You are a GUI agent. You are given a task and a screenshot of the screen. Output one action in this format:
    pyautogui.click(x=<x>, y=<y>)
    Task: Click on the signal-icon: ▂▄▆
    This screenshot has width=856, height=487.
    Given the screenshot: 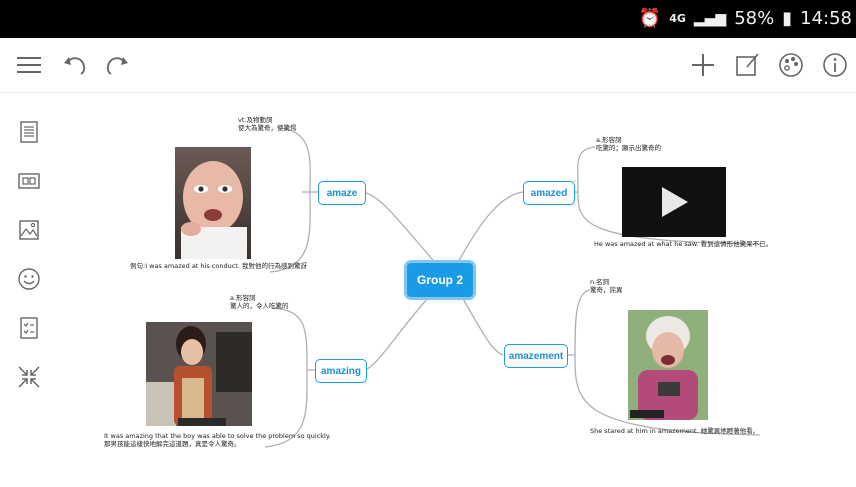 What is the action you would take?
    pyautogui.click(x=710, y=18)
    